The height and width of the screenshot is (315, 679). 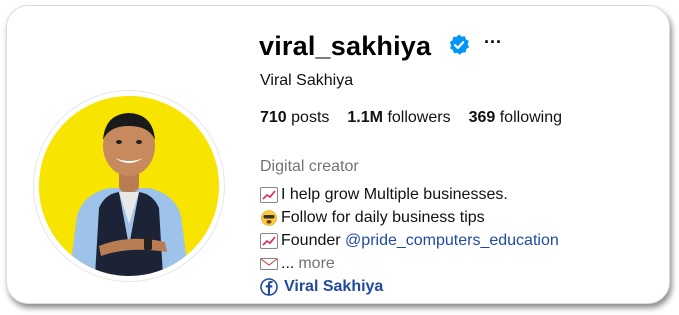 I want to click on face-emoji-icon, so click(x=269, y=217).